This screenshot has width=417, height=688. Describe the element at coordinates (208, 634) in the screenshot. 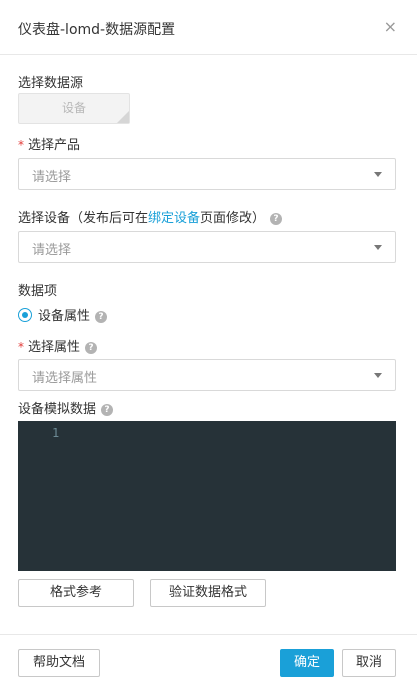

I see `footer-divider` at that location.